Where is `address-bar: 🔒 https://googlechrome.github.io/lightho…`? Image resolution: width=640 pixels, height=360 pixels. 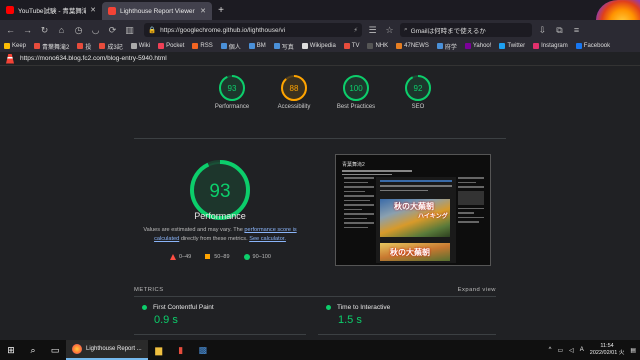
address-bar: 🔒 https://googlechrome.github.io/lightho… is located at coordinates (253, 30).